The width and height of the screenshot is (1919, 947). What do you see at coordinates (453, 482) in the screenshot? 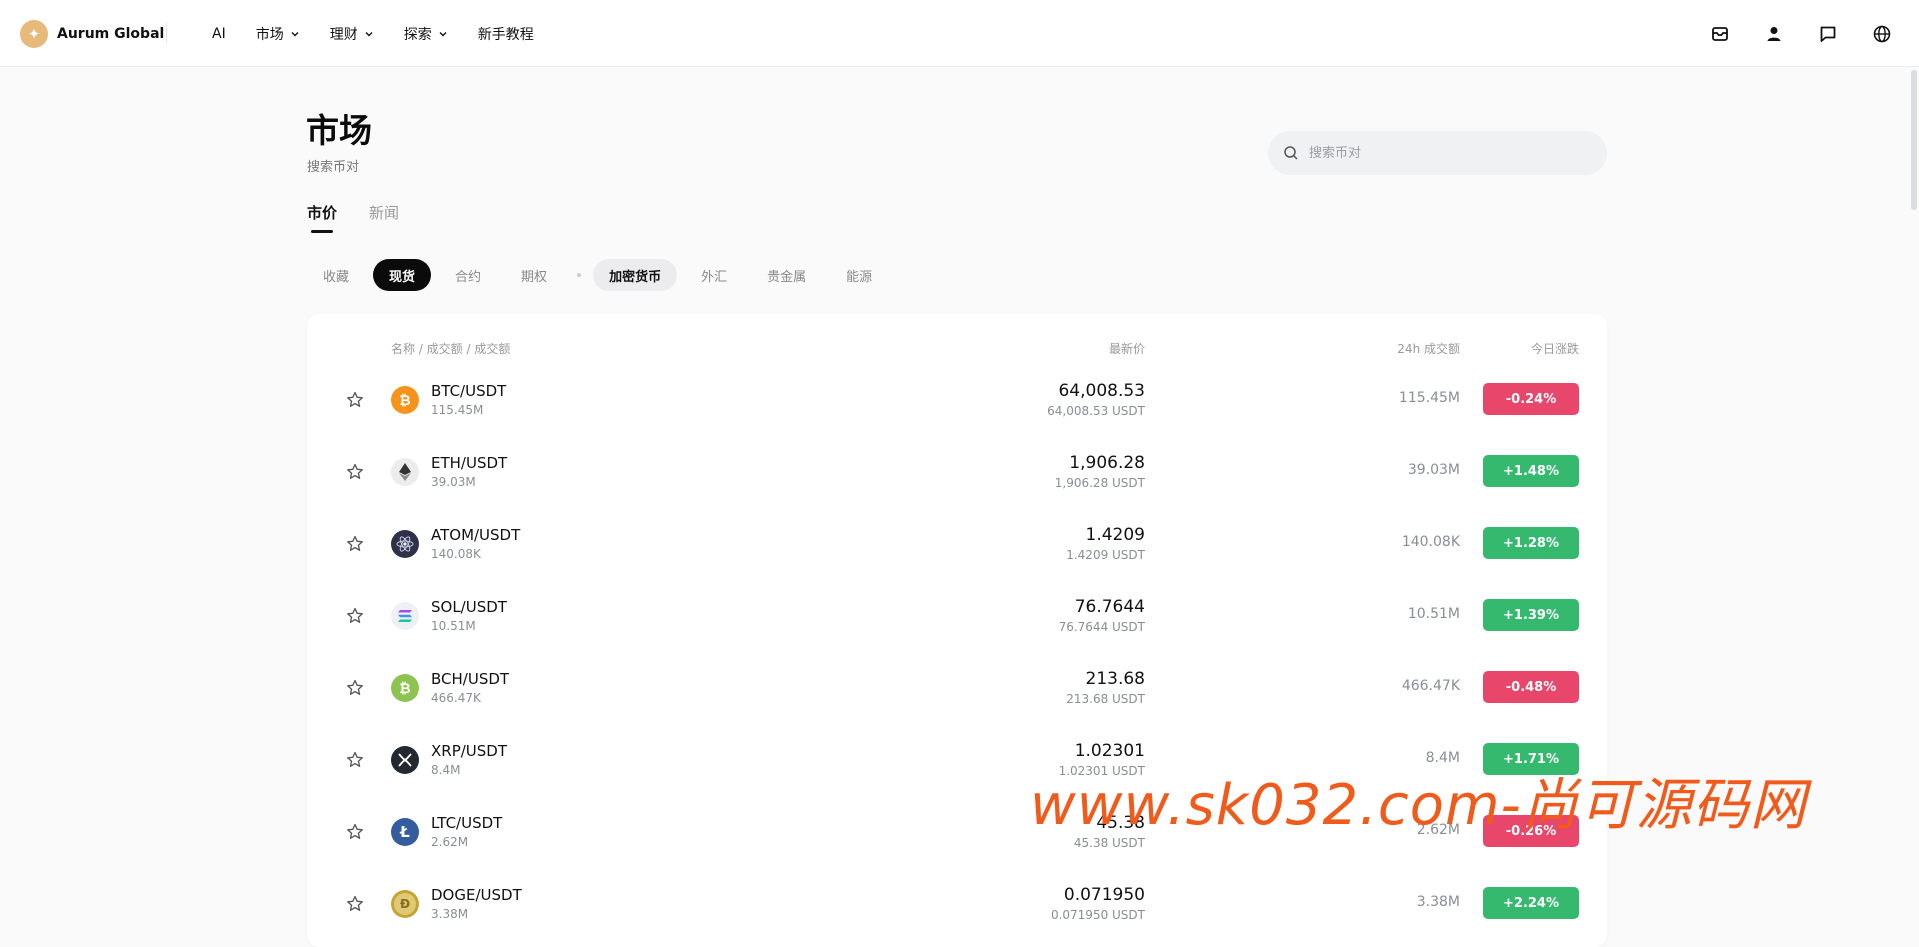
I see `pair-volume: 39.03M` at bounding box center [453, 482].